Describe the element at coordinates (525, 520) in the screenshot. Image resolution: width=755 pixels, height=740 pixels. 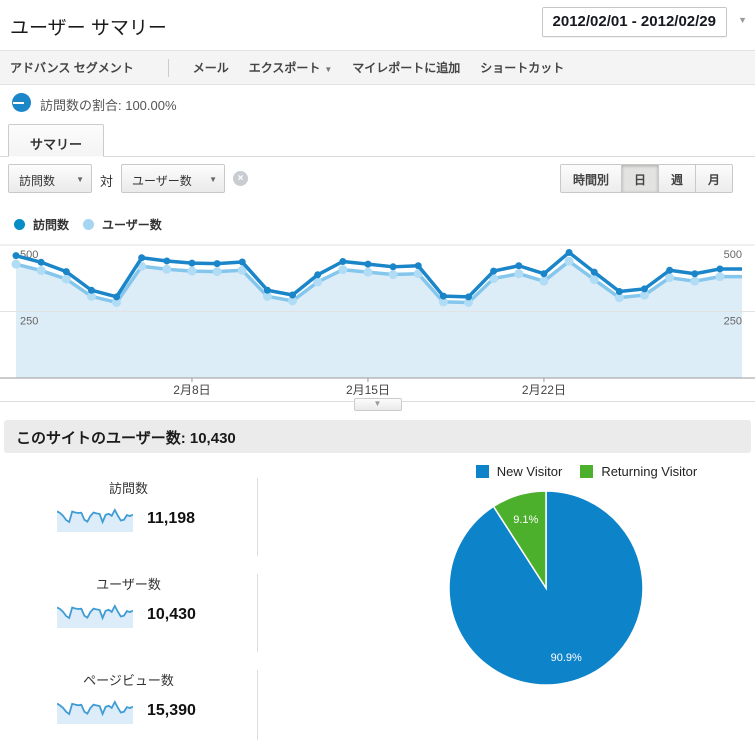
I see `svg-text: 9.1%` at that location.